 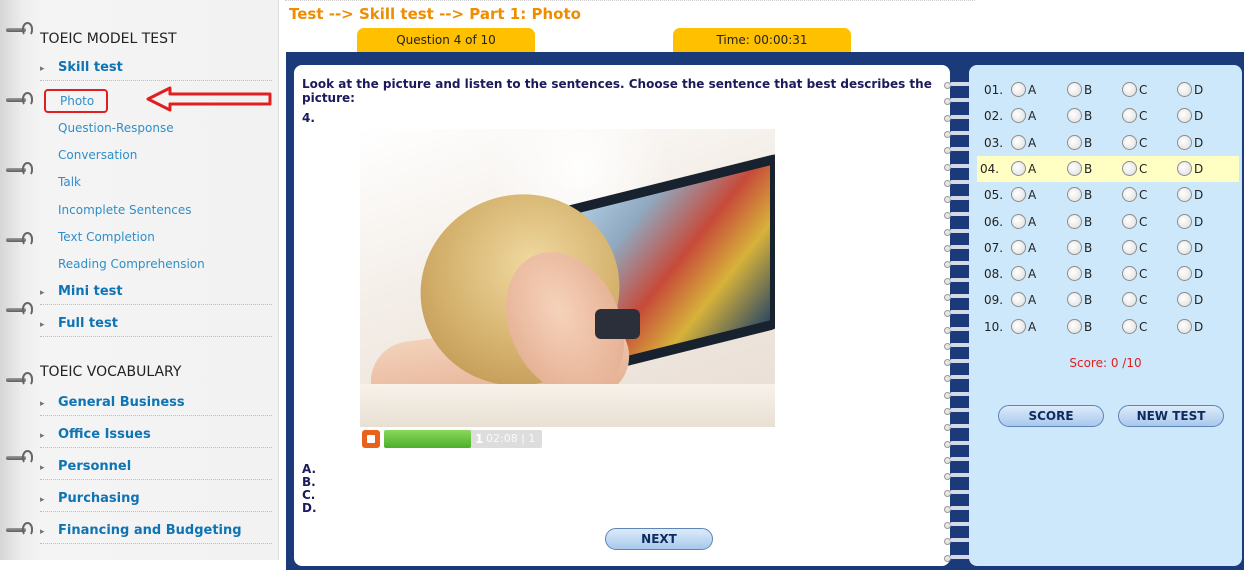 I want to click on sidebar-item-mini-test: ▸ Mini test, so click(x=156, y=293).